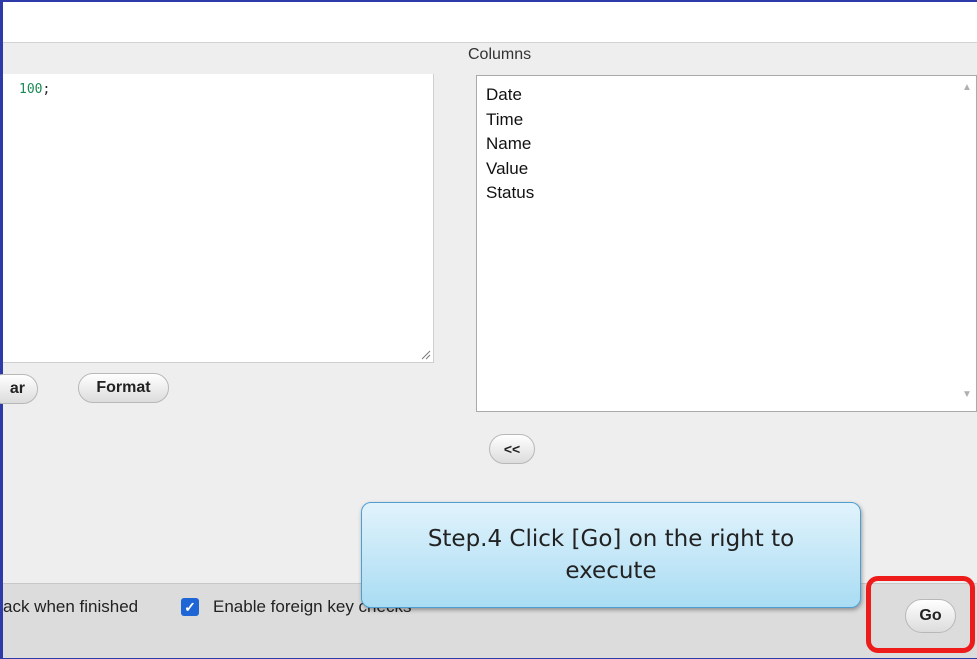 The height and width of the screenshot is (659, 977). I want to click on format-button-label: Format, so click(123, 387).